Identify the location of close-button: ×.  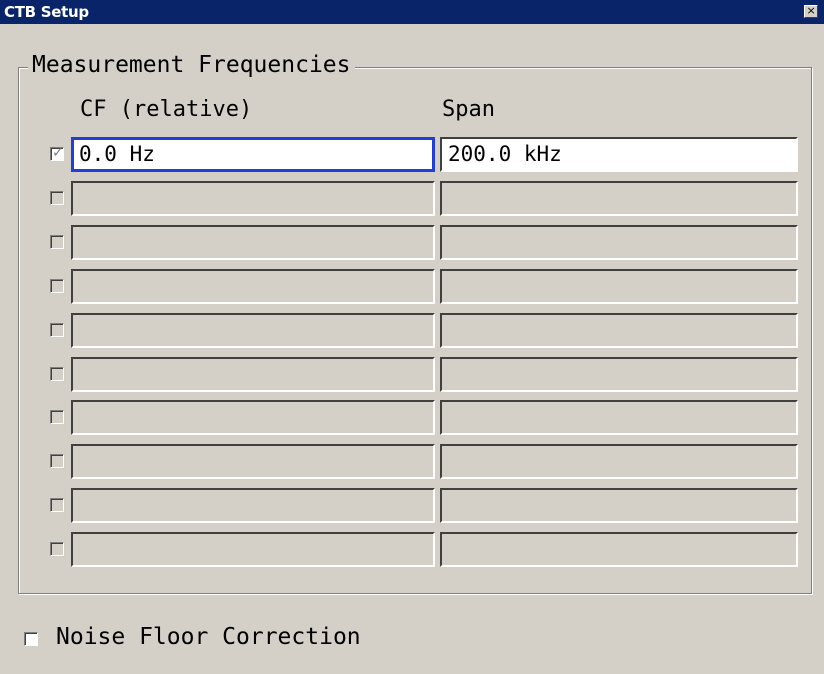
(811, 11).